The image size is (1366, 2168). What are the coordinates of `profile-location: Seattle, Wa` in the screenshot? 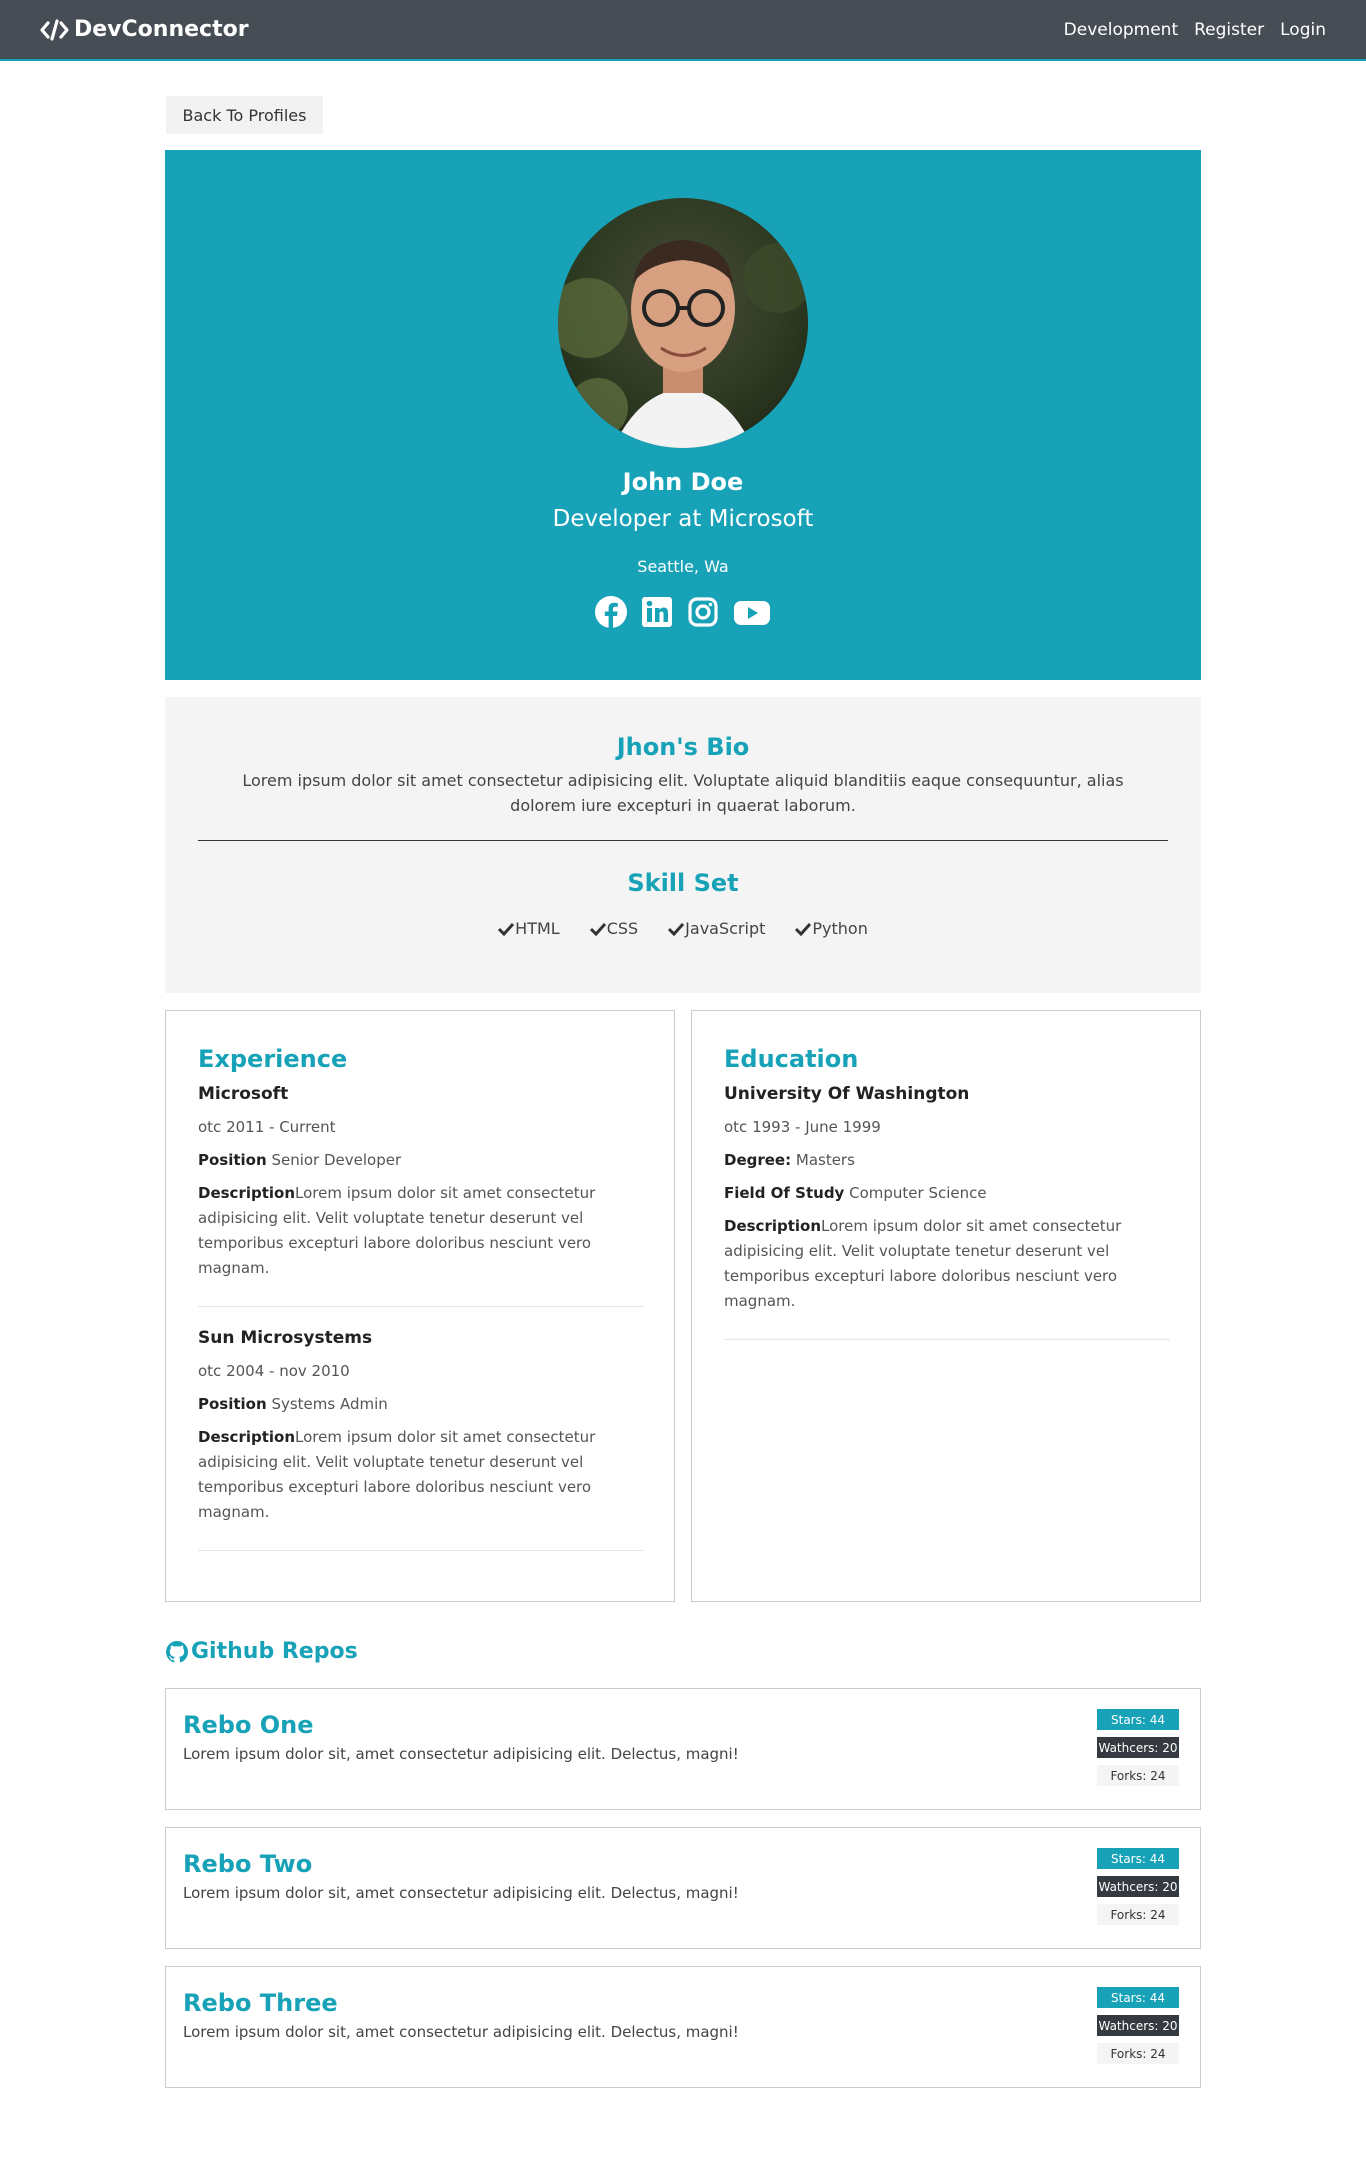 It's located at (683, 566).